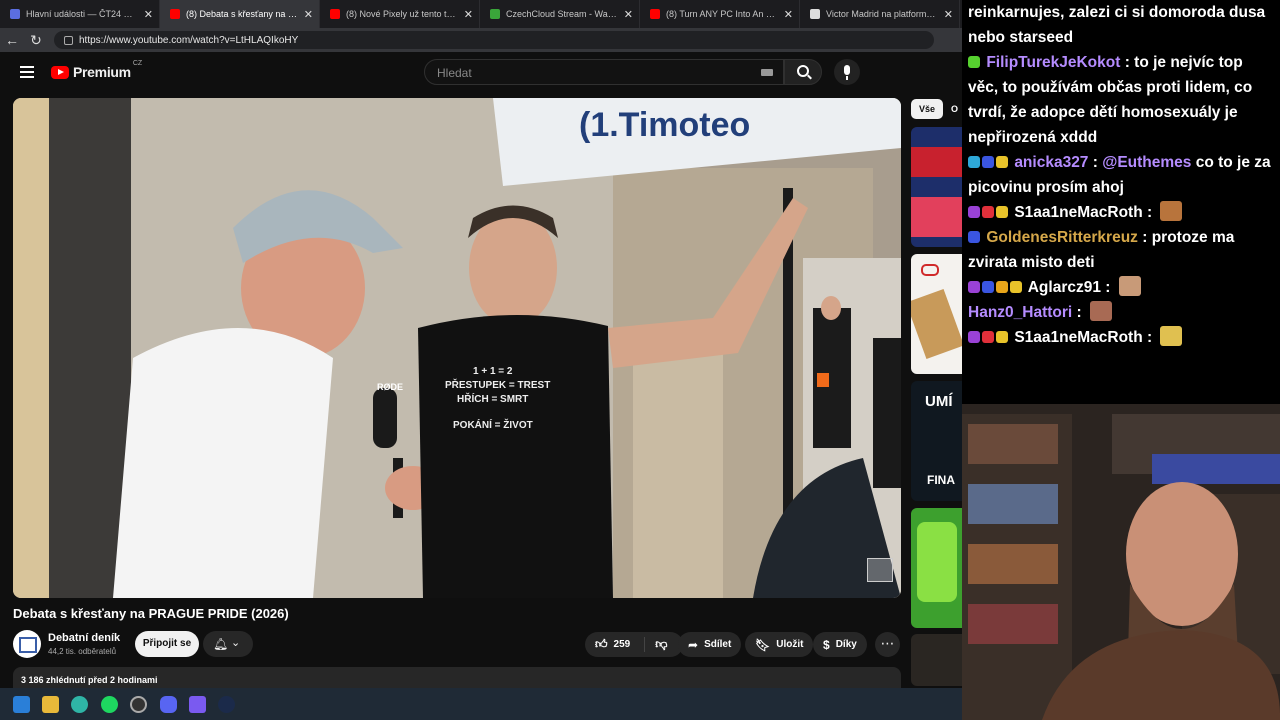  What do you see at coordinates (954, 109) in the screenshot?
I see `chip-next: O` at bounding box center [954, 109].